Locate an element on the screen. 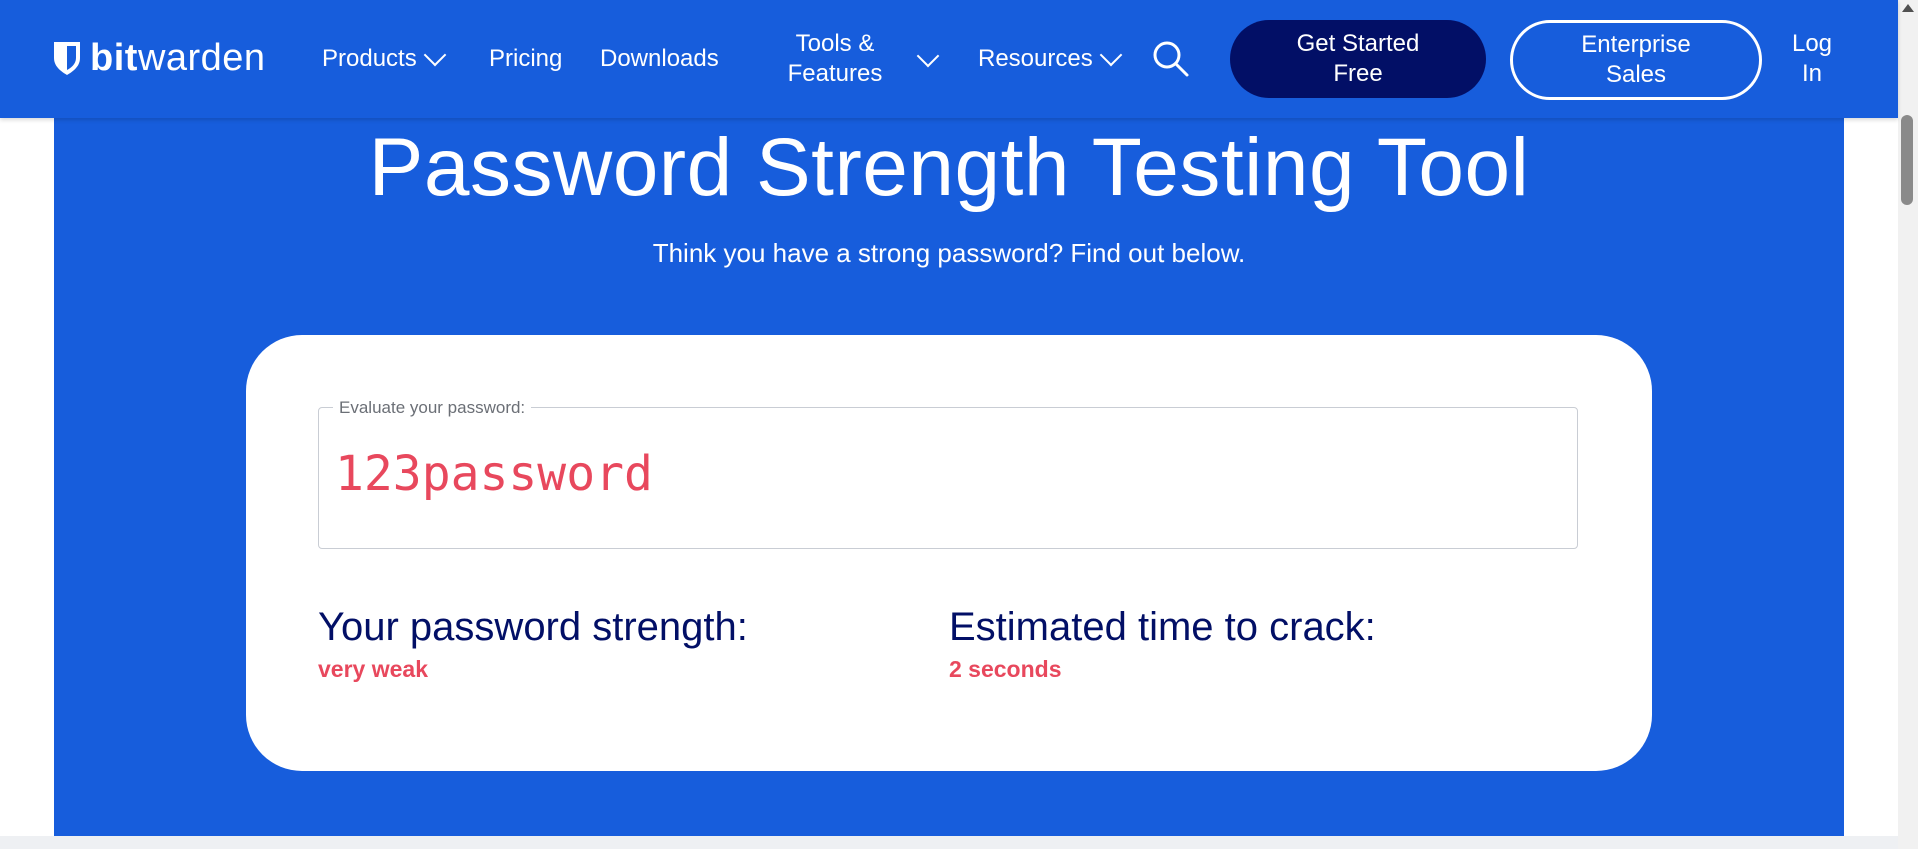  nav-pricing-label: Pricing is located at coordinates (526, 58).